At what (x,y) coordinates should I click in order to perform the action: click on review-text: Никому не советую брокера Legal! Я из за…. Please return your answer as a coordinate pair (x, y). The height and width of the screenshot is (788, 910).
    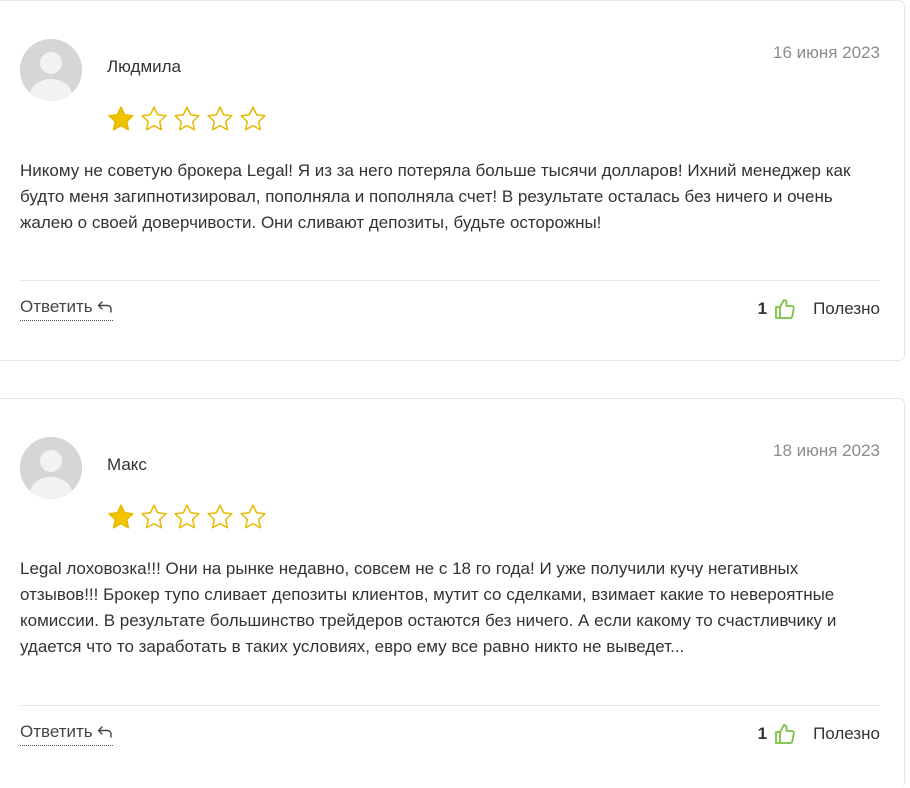
    Looking at the image, I should click on (435, 196).